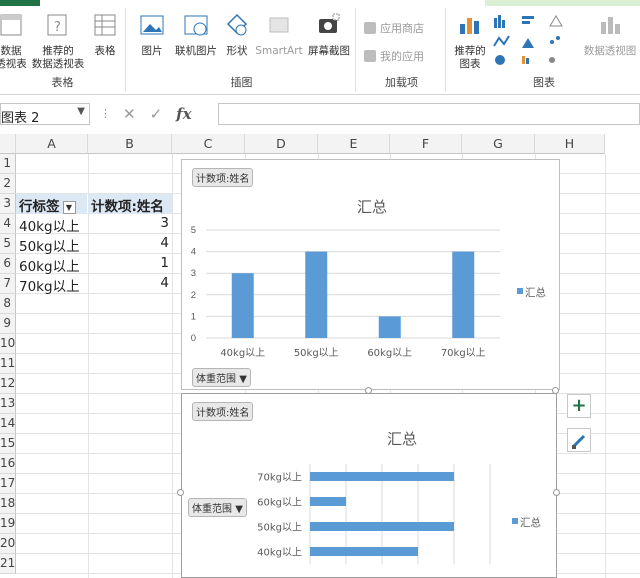 The image size is (640, 578). Describe the element at coordinates (45, 114) in the screenshot. I see `name-box: 图表 2 ▼` at that location.